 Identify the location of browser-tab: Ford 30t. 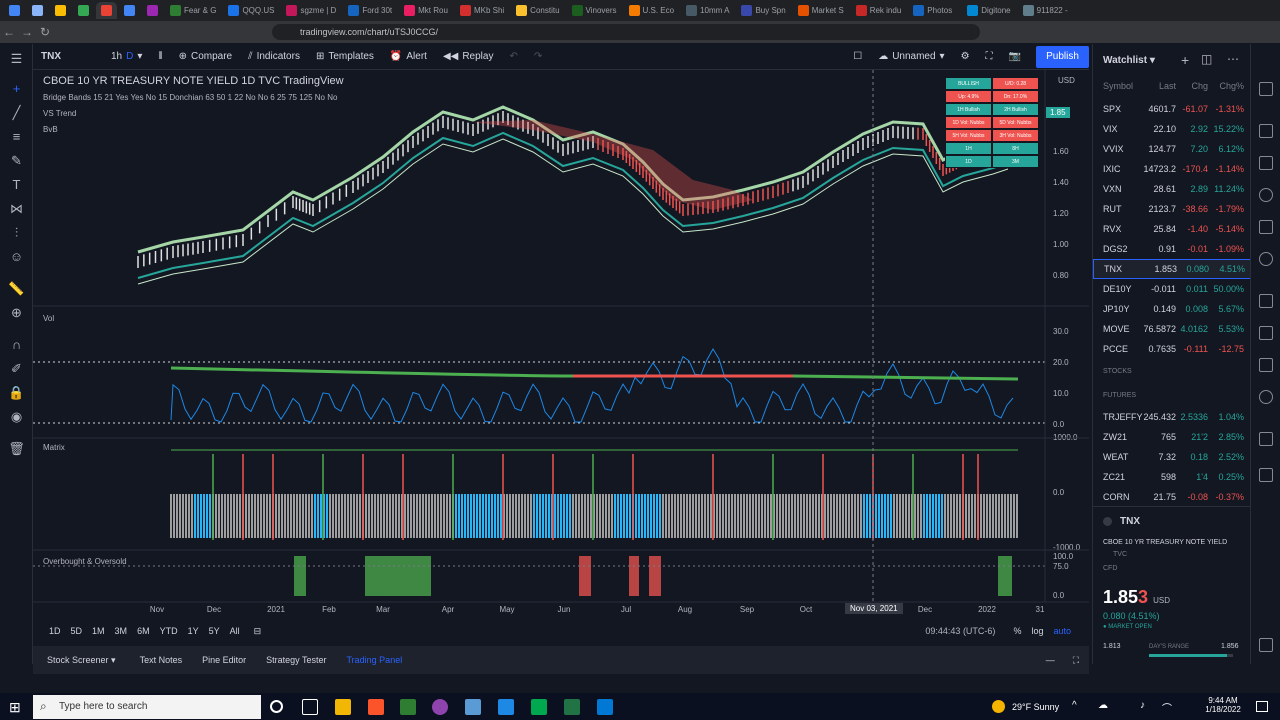
(370, 10).